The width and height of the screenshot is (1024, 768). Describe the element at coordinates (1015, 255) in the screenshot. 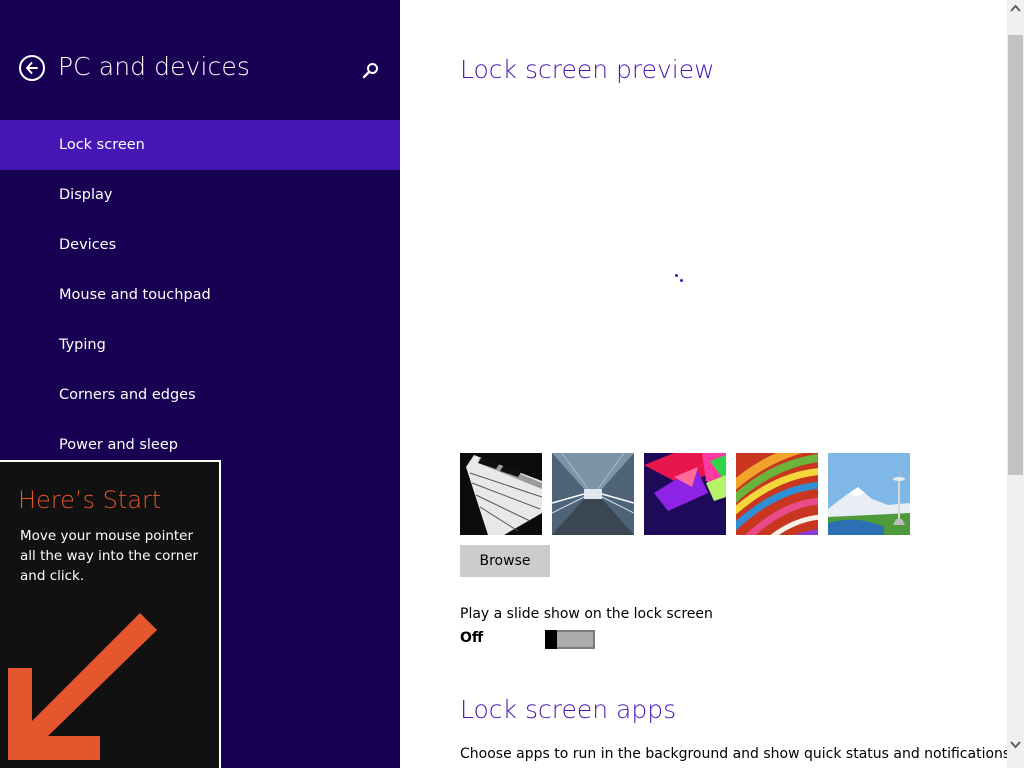

I see `scrollbar-thumb` at that location.